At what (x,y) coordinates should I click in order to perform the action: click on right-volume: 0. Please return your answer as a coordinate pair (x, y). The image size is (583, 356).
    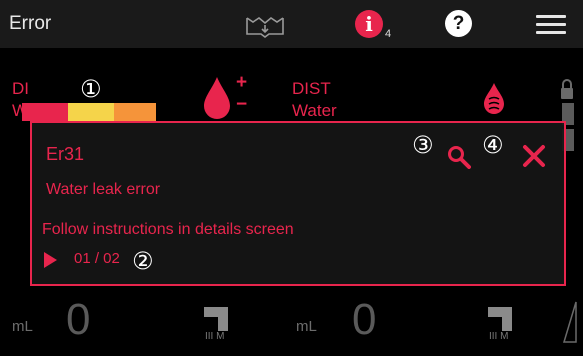
    Looking at the image, I should click on (364, 319).